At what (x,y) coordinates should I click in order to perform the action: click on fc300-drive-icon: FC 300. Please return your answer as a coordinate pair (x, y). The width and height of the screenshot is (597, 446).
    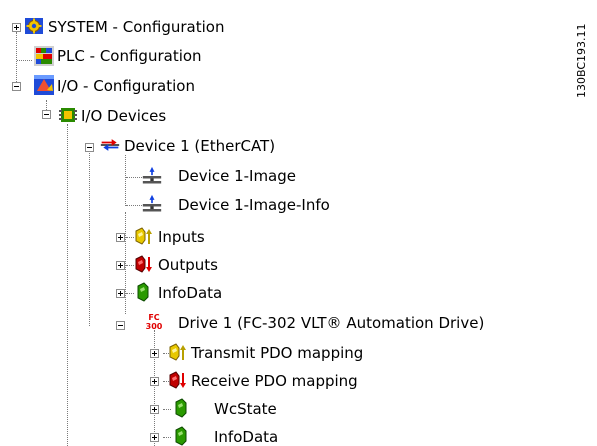
    Looking at the image, I should click on (154, 322).